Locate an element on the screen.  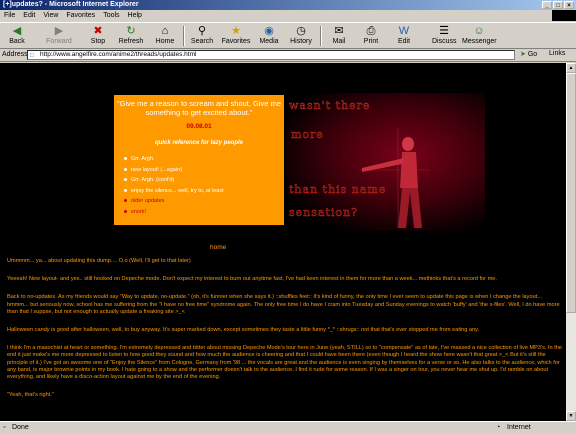
favorites-button: ★ Favorites is located at coordinates (236, 36).